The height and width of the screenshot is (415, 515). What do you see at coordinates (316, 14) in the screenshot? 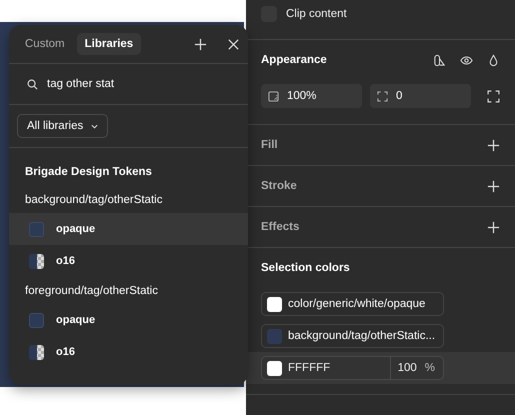
I see `checkbox-label: Clip content` at bounding box center [316, 14].